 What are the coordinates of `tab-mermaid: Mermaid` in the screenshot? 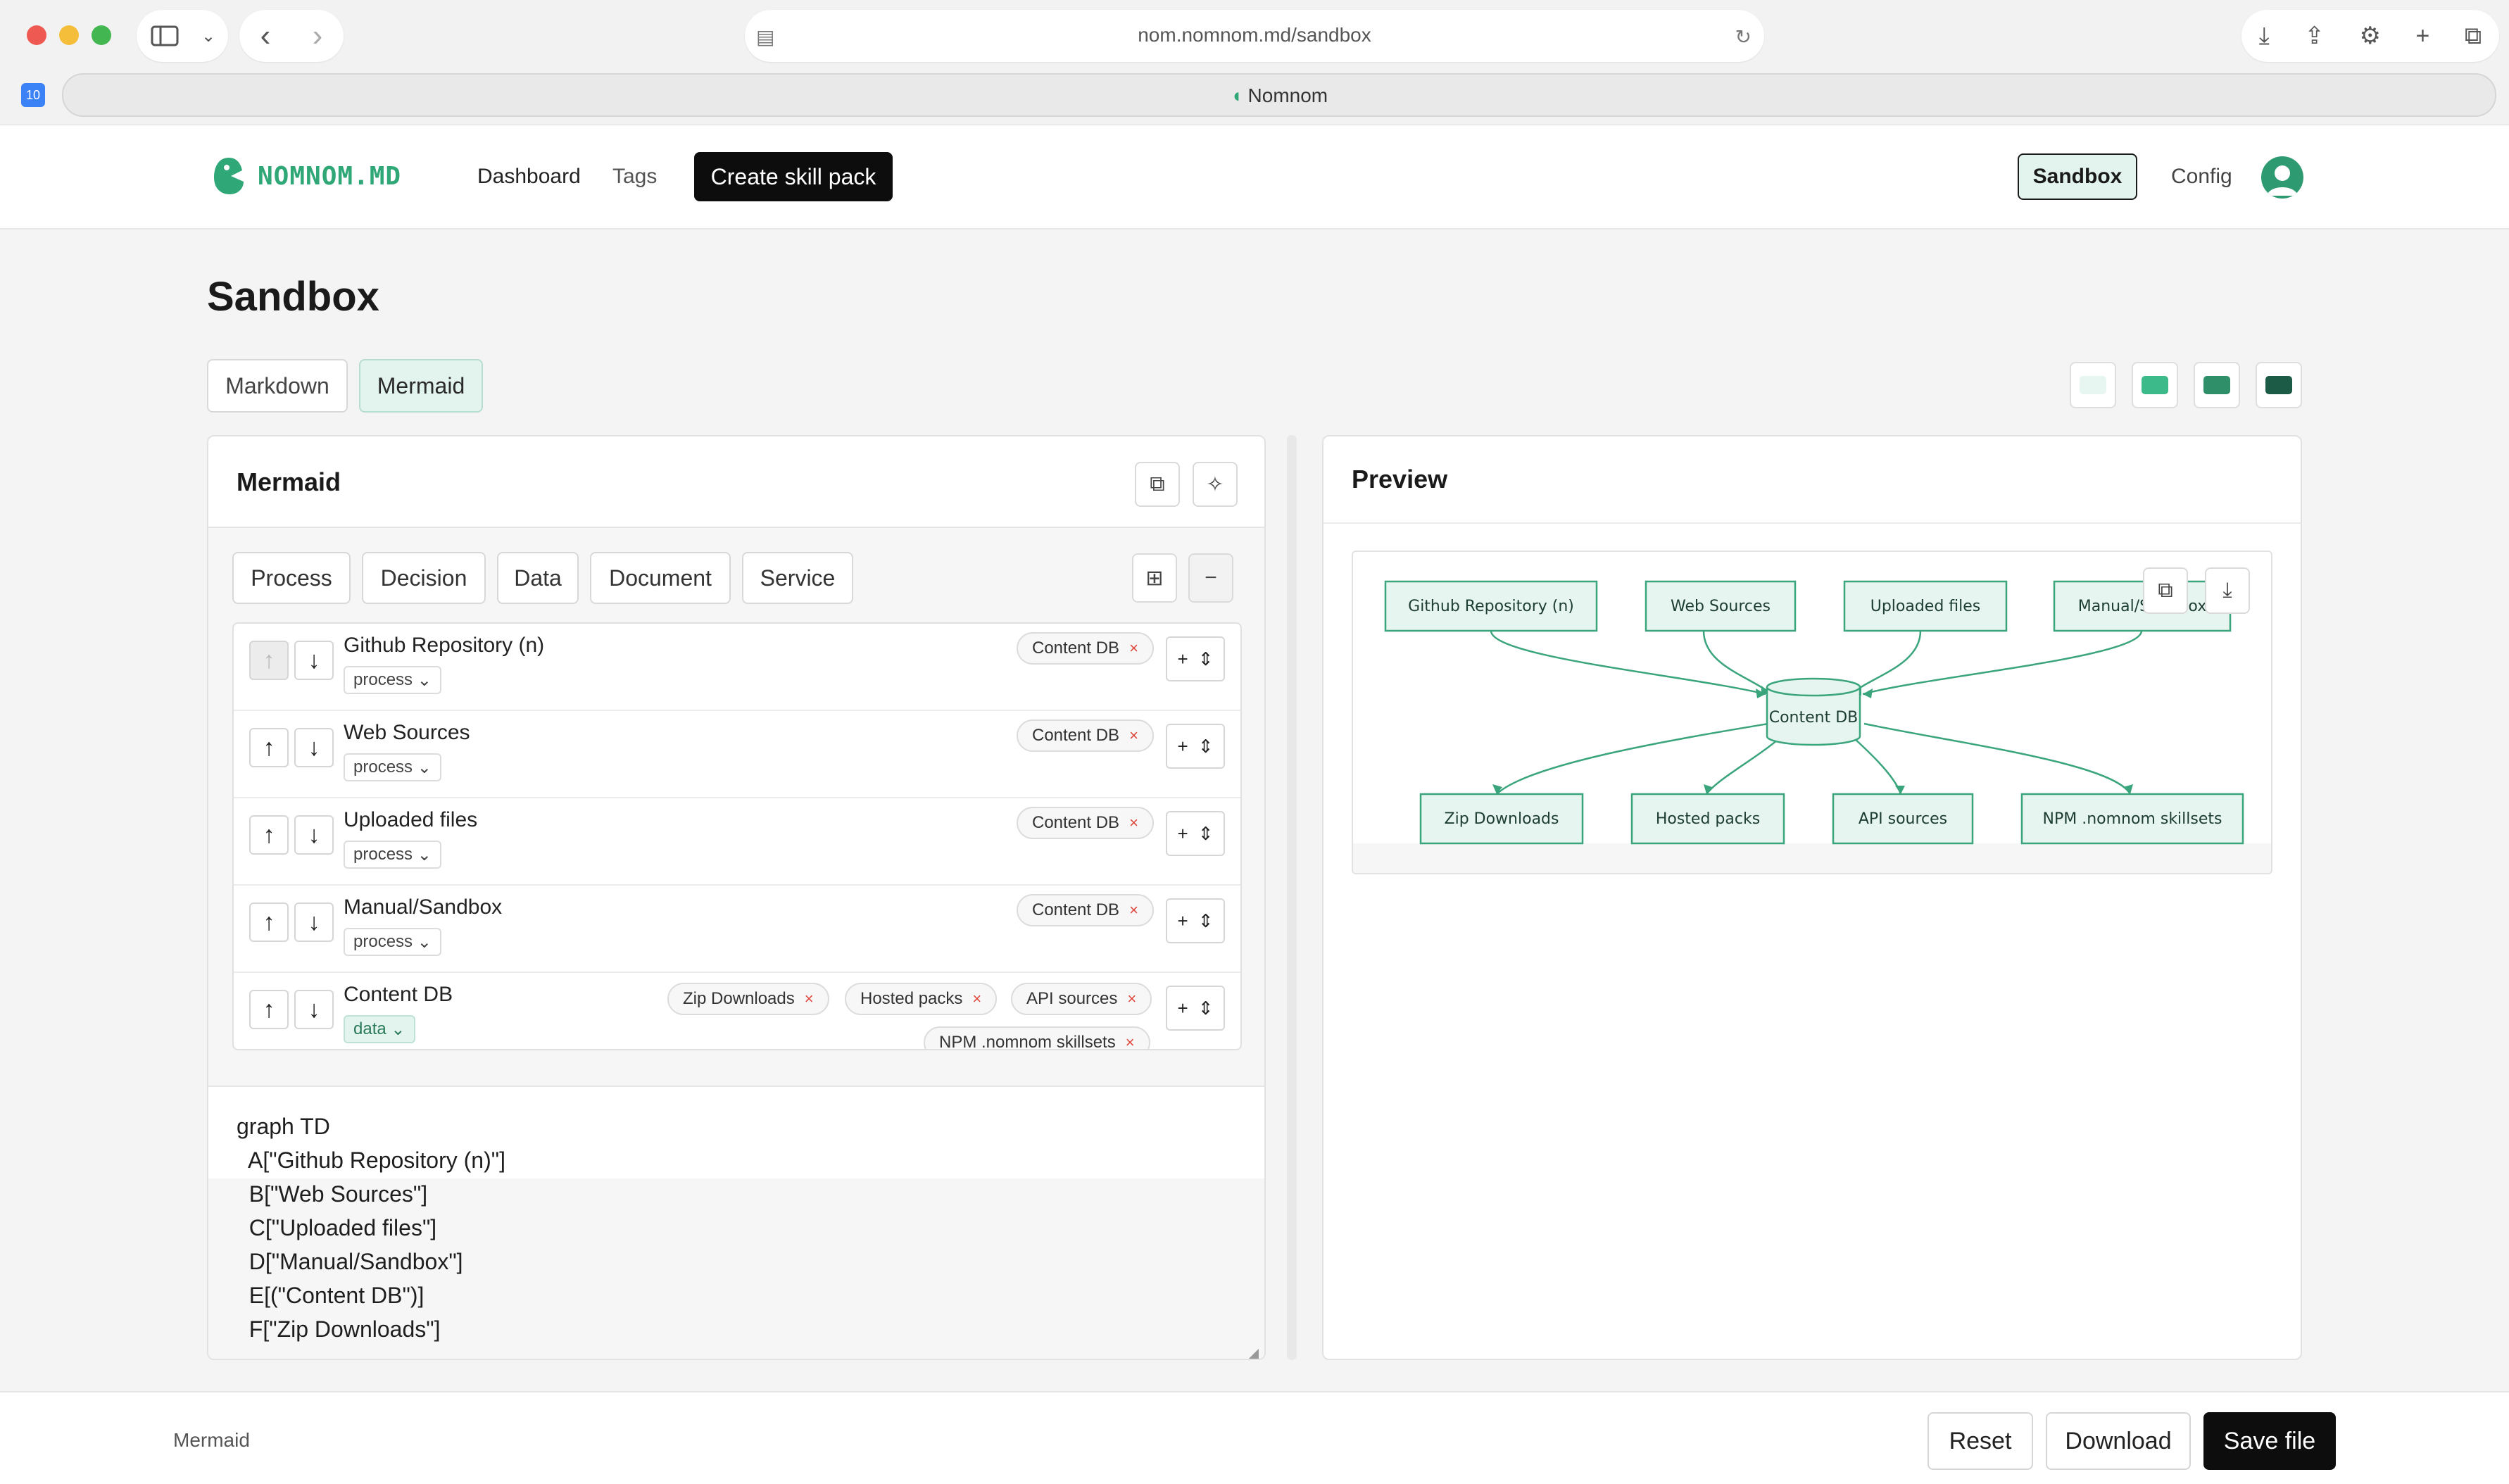 It's located at (421, 386).